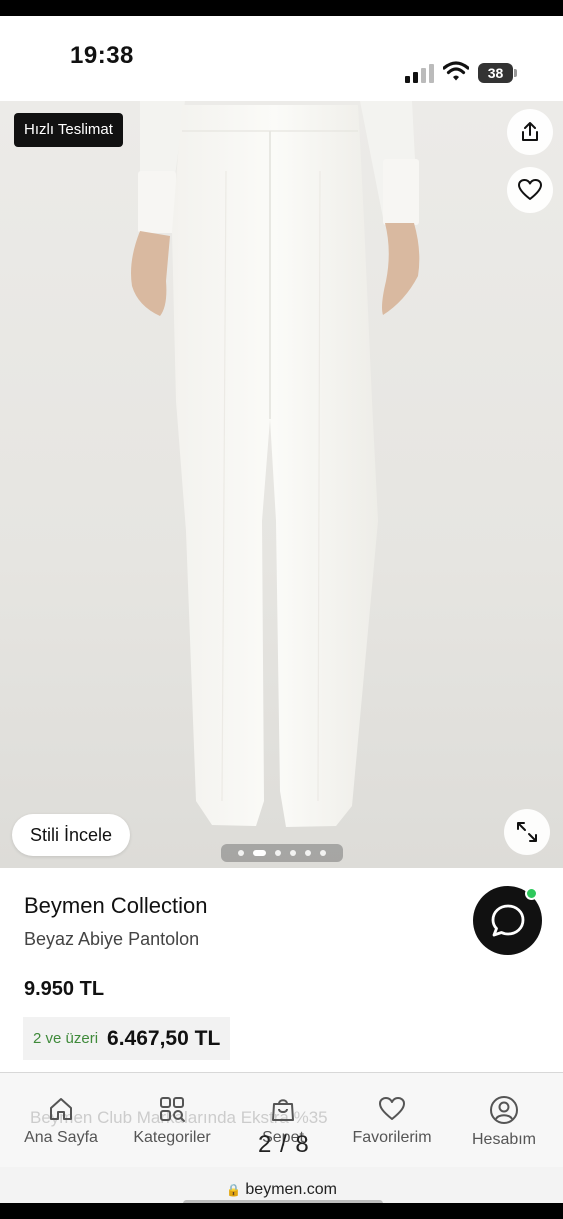  What do you see at coordinates (392, 1121) in the screenshot?
I see `tab-favorites: Favorilerim` at bounding box center [392, 1121].